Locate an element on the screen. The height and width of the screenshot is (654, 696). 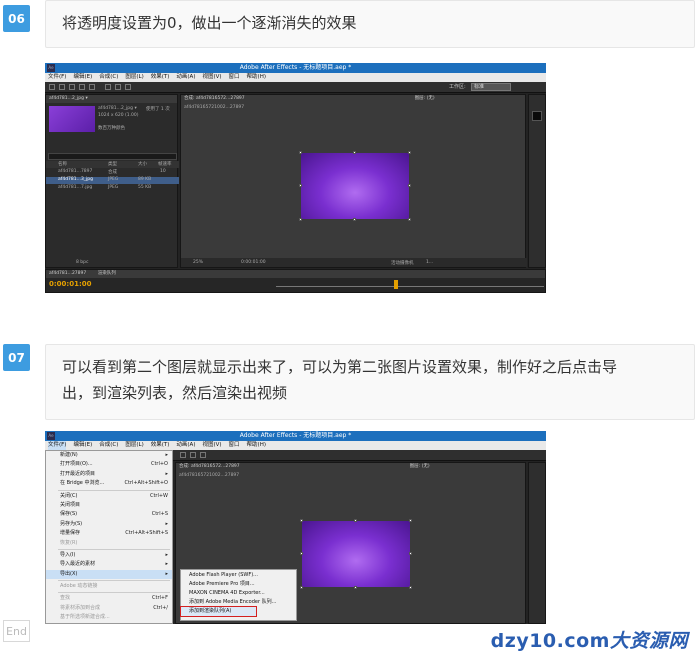
row-name: af4d781...3_jpg is located at coordinates (76, 179).